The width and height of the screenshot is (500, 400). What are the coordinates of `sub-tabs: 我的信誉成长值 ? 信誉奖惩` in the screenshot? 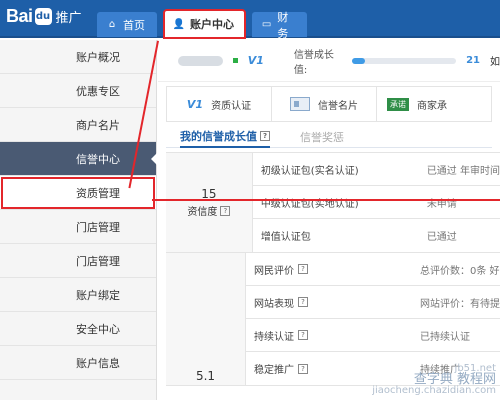 It's located at (329, 137).